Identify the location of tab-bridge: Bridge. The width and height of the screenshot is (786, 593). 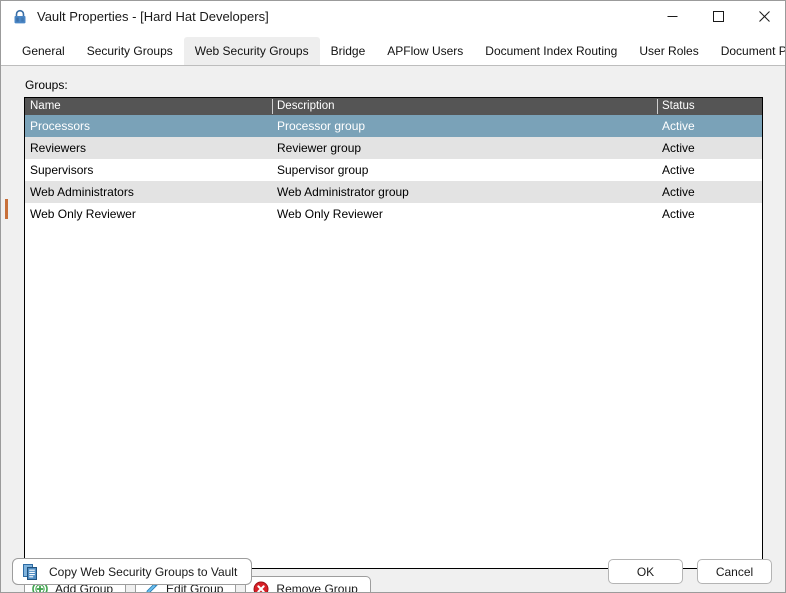
(348, 51).